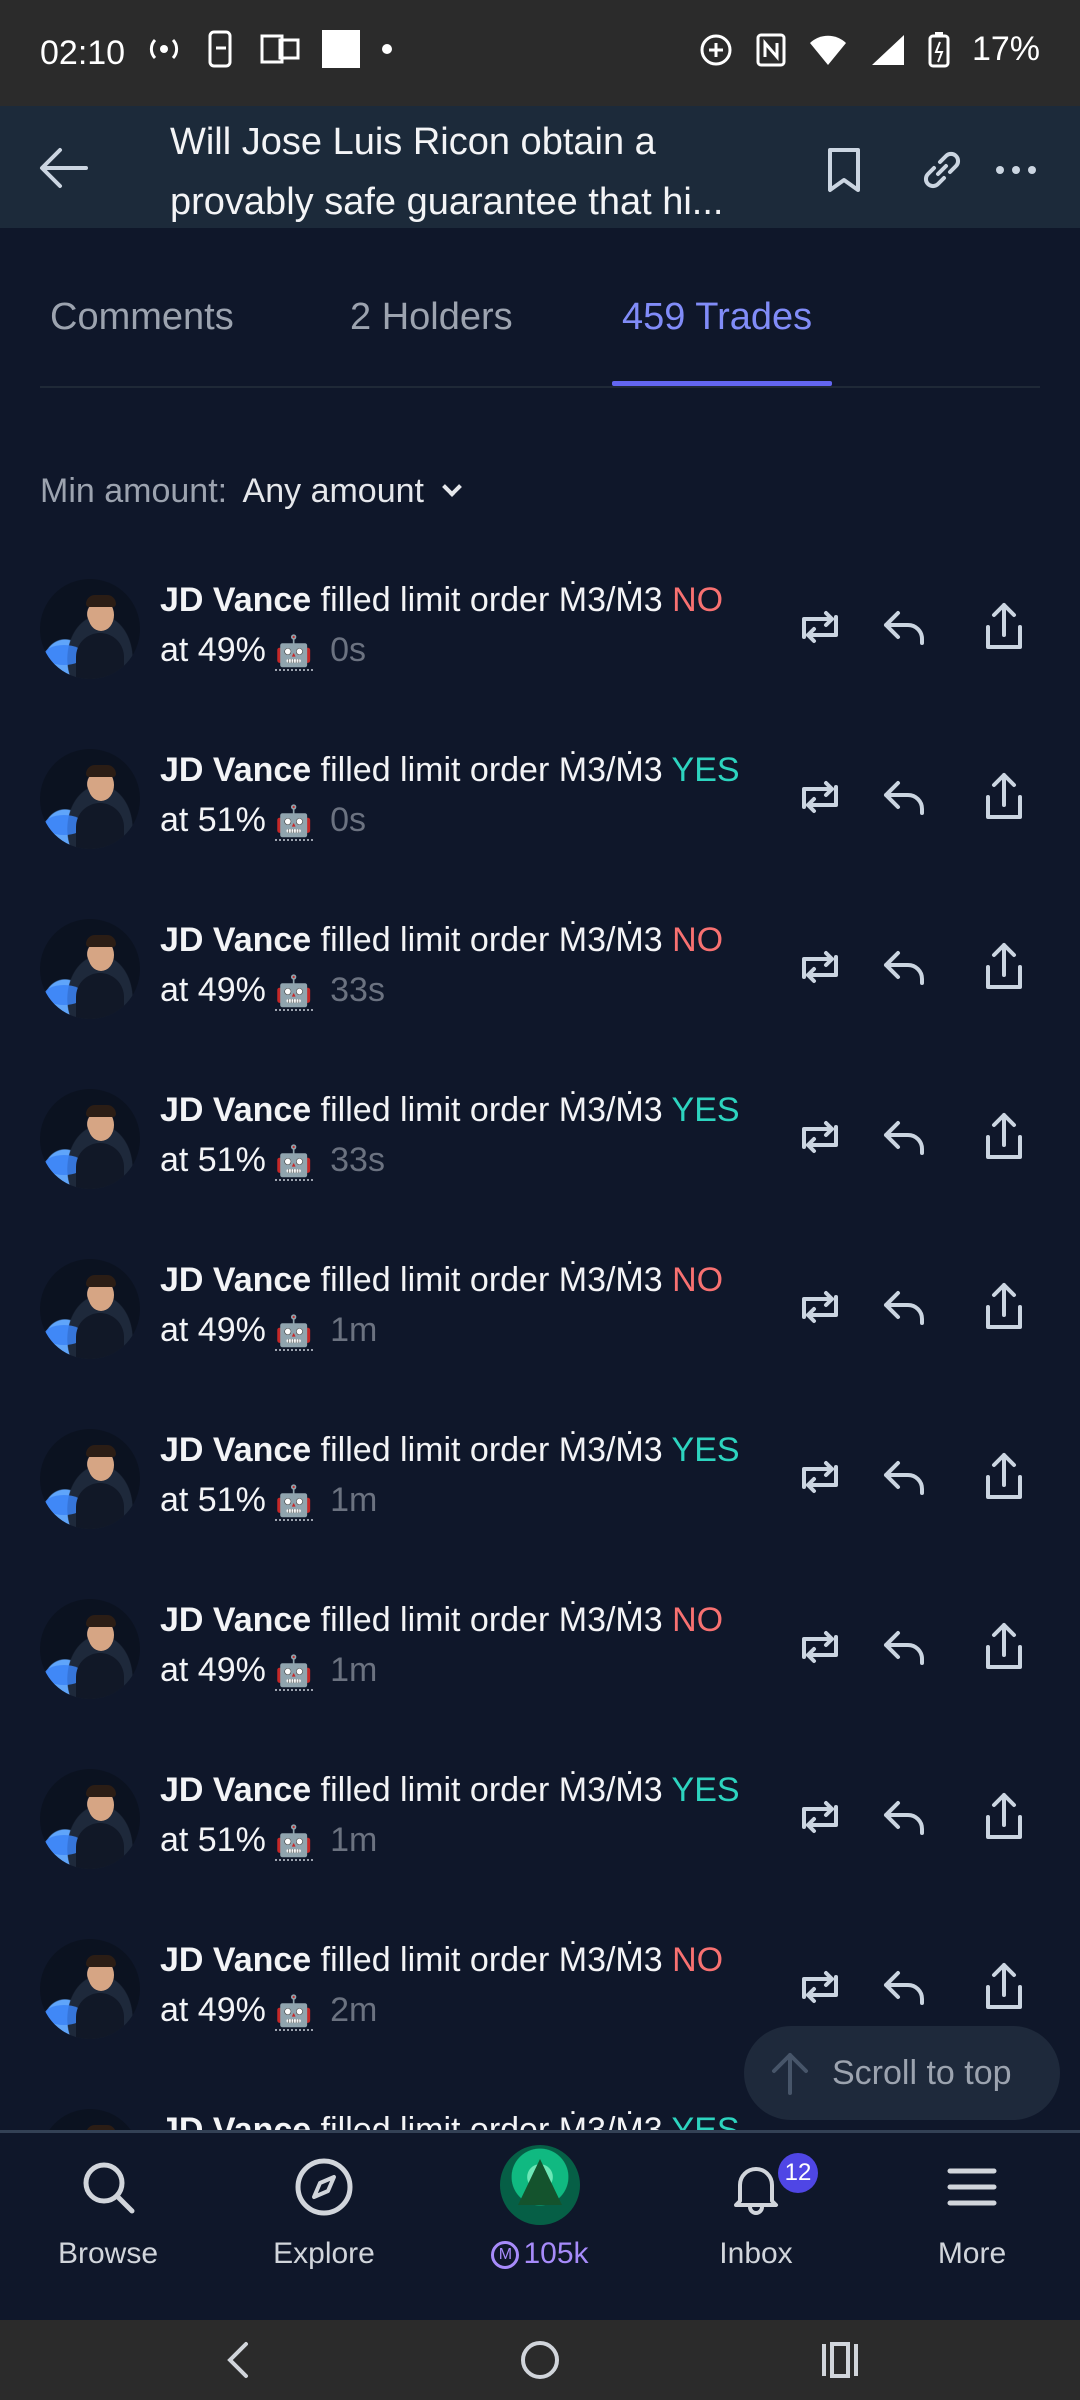 The height and width of the screenshot is (2400, 1080). I want to click on nav-inbox: 12 Inbox, so click(756, 2228).